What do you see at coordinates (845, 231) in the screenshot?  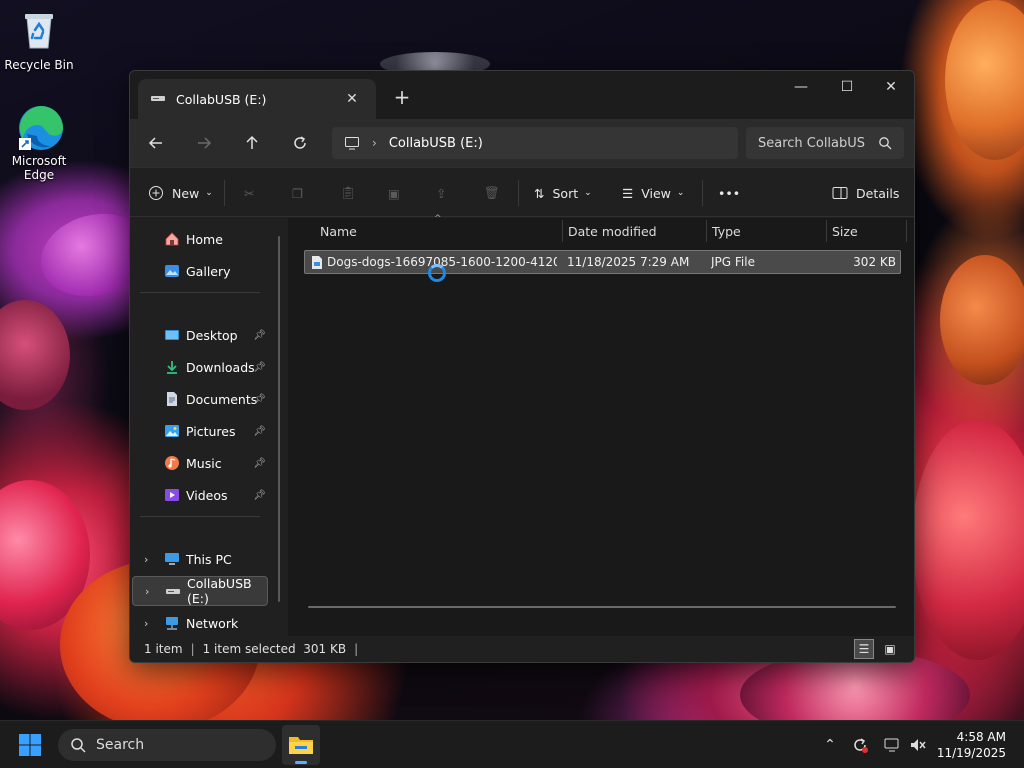 I see `column-header-size: Size` at bounding box center [845, 231].